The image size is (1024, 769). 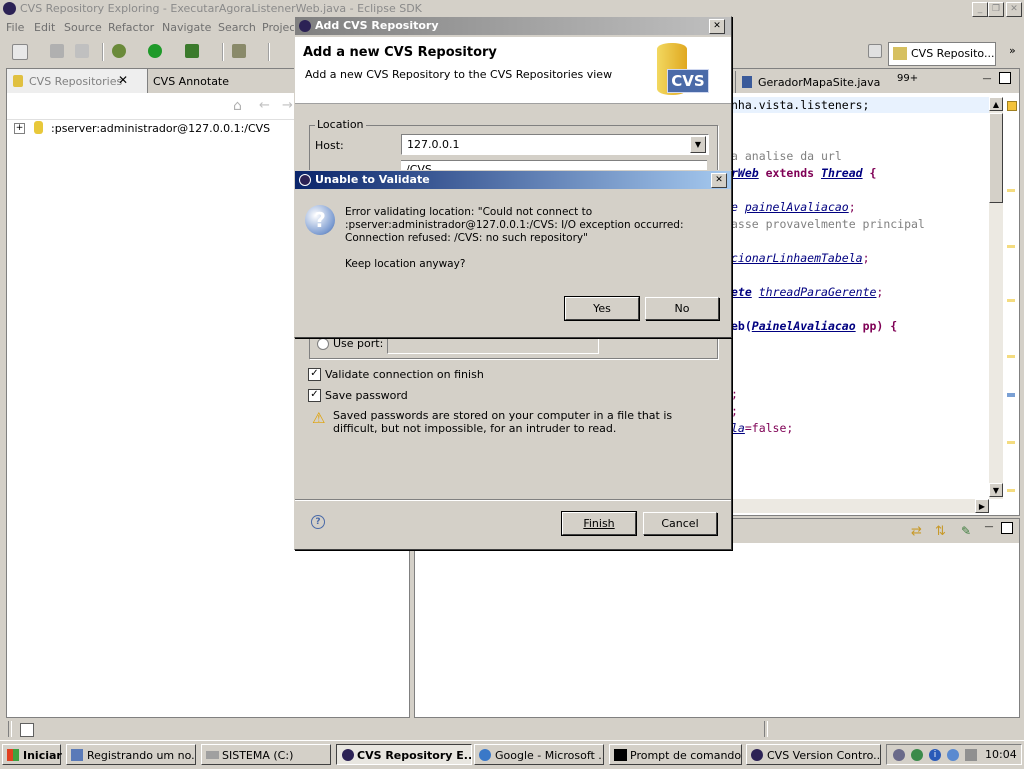 What do you see at coordinates (83, 27) in the screenshot?
I see `menu-source: Source` at bounding box center [83, 27].